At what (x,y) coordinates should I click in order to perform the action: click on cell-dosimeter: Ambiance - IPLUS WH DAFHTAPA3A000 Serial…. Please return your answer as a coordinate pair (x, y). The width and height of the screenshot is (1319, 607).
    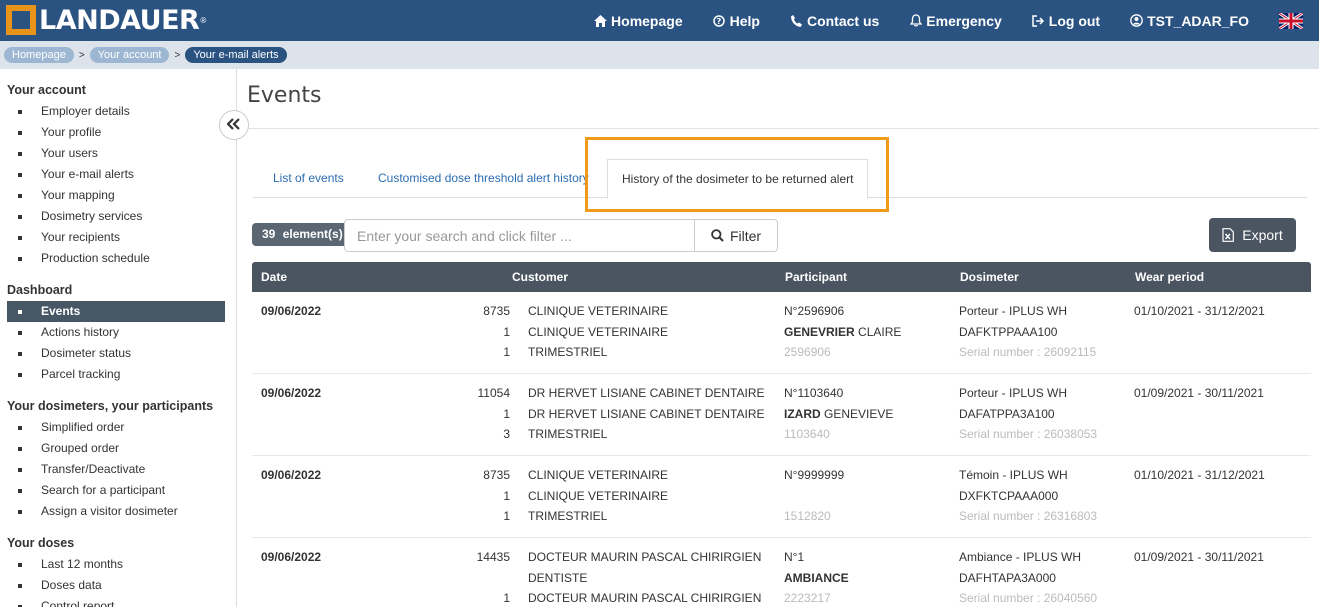
    Looking at the image, I should click on (1028, 577).